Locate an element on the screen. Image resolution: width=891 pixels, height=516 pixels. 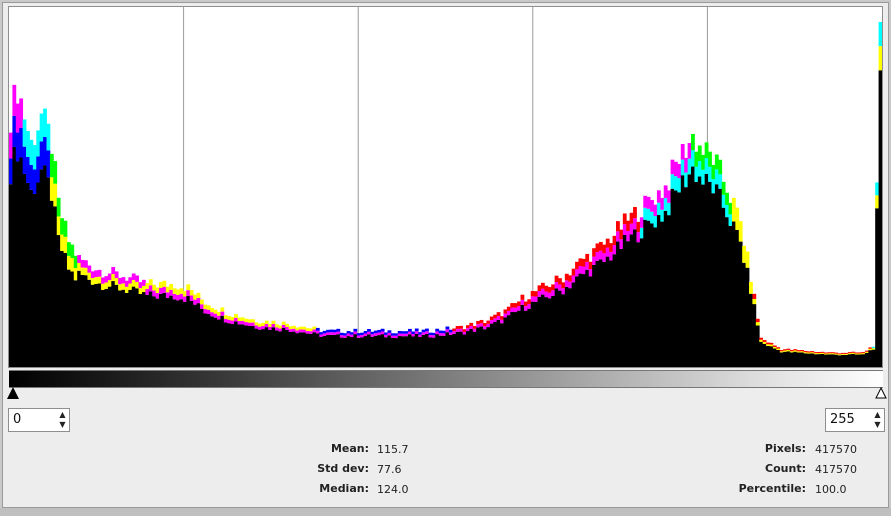
range-min-handle is located at coordinates (13, 393).